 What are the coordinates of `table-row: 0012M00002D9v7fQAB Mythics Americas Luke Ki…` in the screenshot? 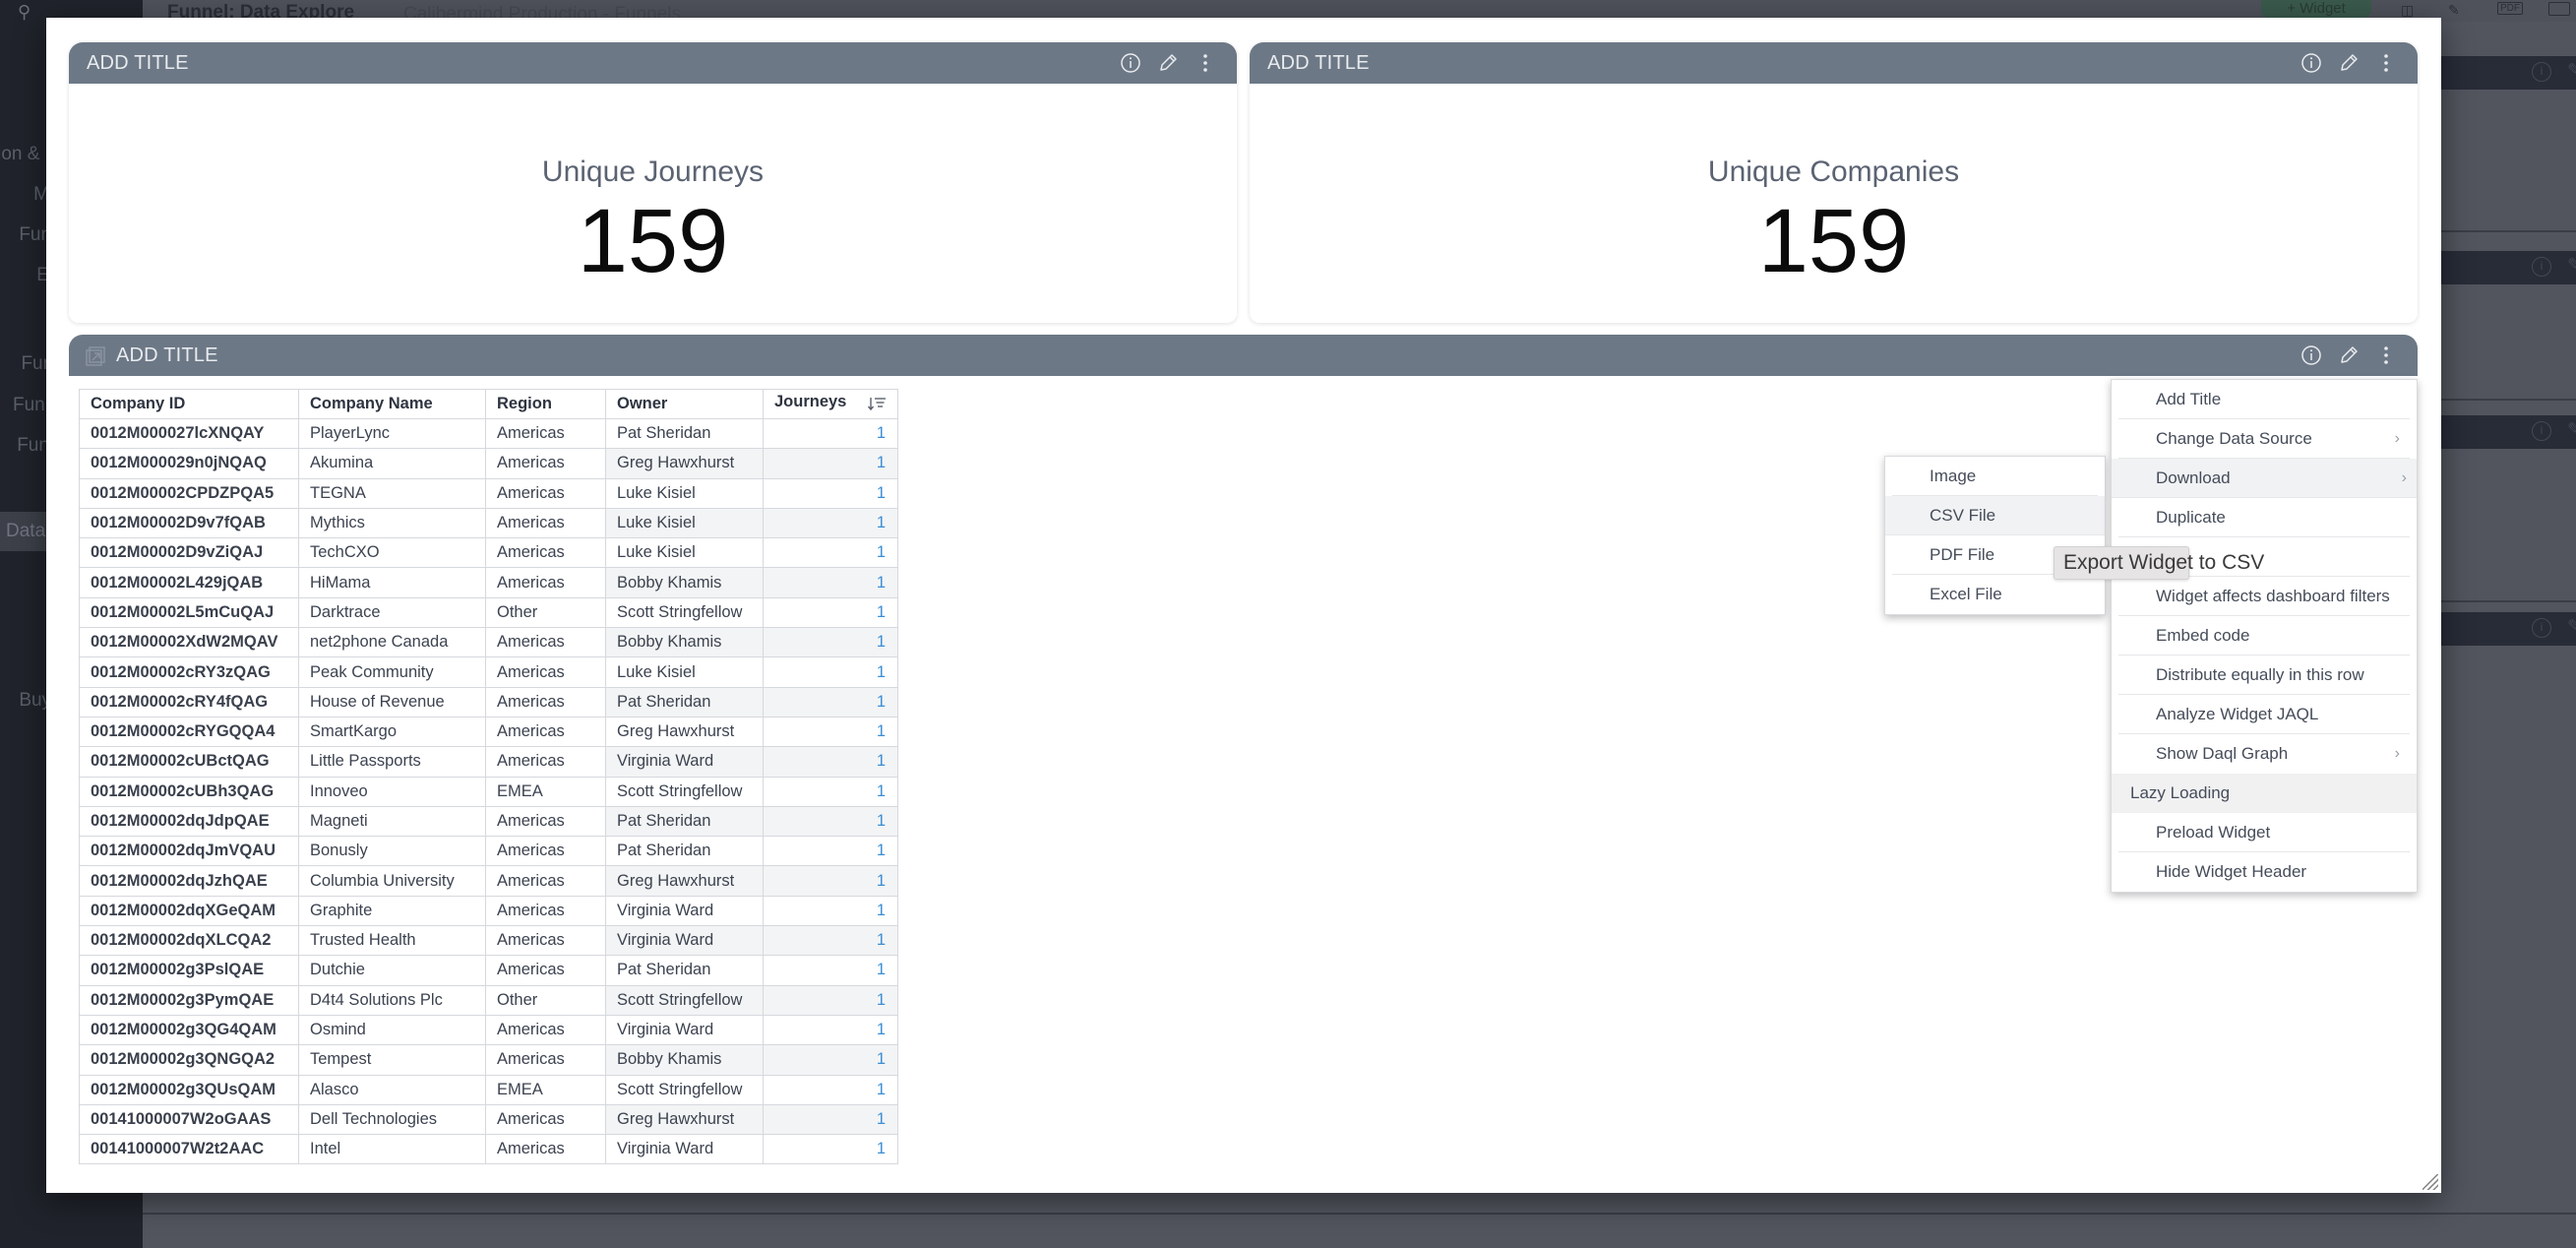 It's located at (488, 523).